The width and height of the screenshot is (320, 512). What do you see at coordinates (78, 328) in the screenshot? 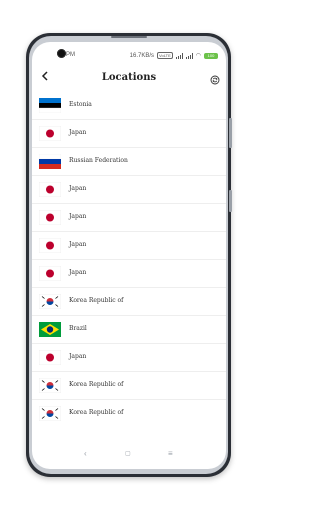
I see `location-name: Brazil` at bounding box center [78, 328].